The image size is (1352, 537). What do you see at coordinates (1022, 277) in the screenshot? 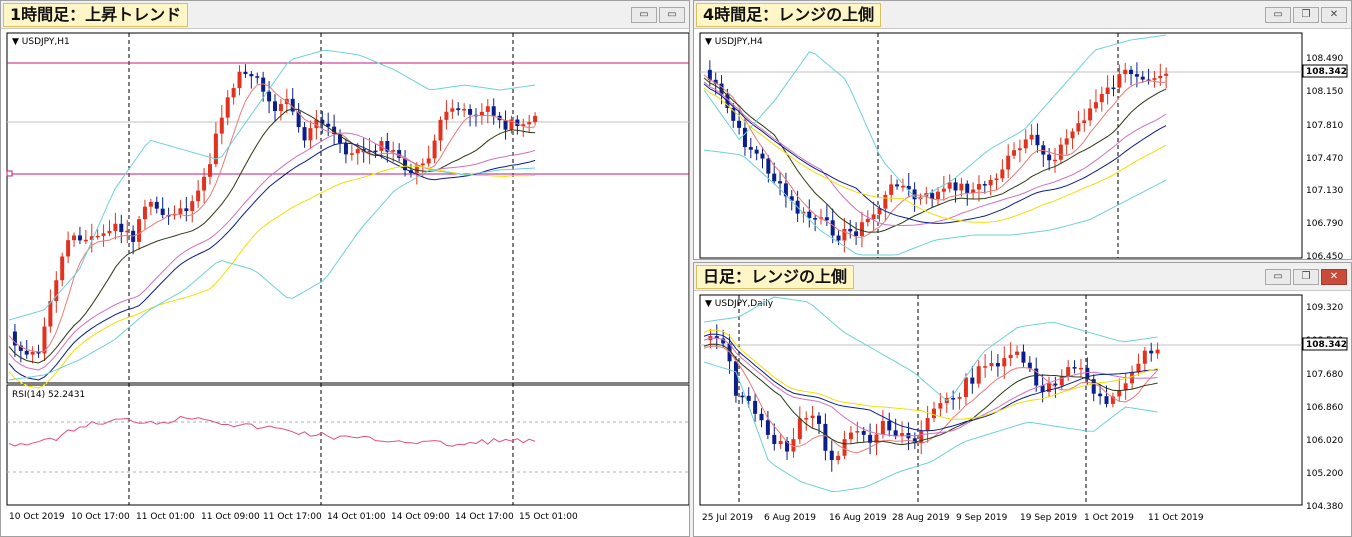
I see `title-bar-d1: 日足：レンジの上側 ▭ ❐ ✕` at bounding box center [1022, 277].